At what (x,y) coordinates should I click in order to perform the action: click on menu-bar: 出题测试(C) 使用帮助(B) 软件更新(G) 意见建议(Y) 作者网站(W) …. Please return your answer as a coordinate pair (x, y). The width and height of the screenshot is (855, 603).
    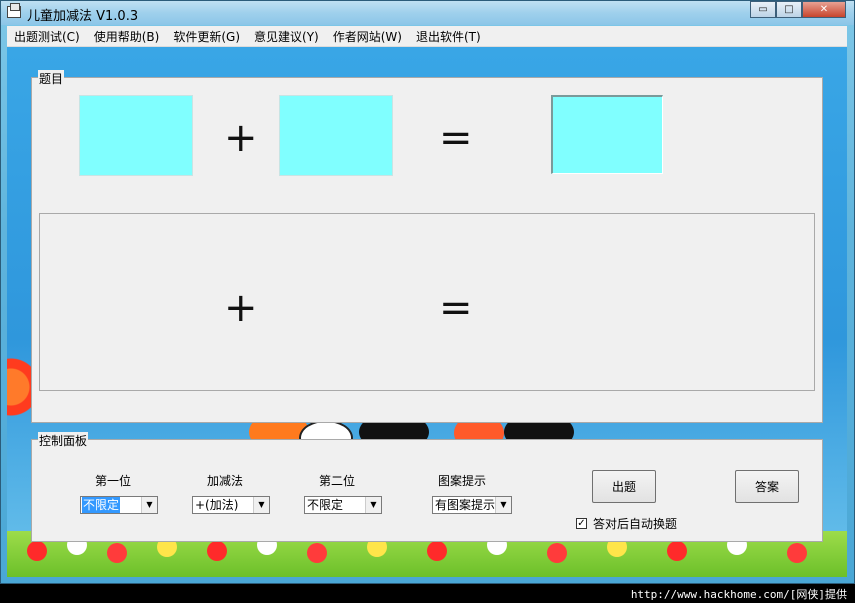
    Looking at the image, I should click on (427, 36).